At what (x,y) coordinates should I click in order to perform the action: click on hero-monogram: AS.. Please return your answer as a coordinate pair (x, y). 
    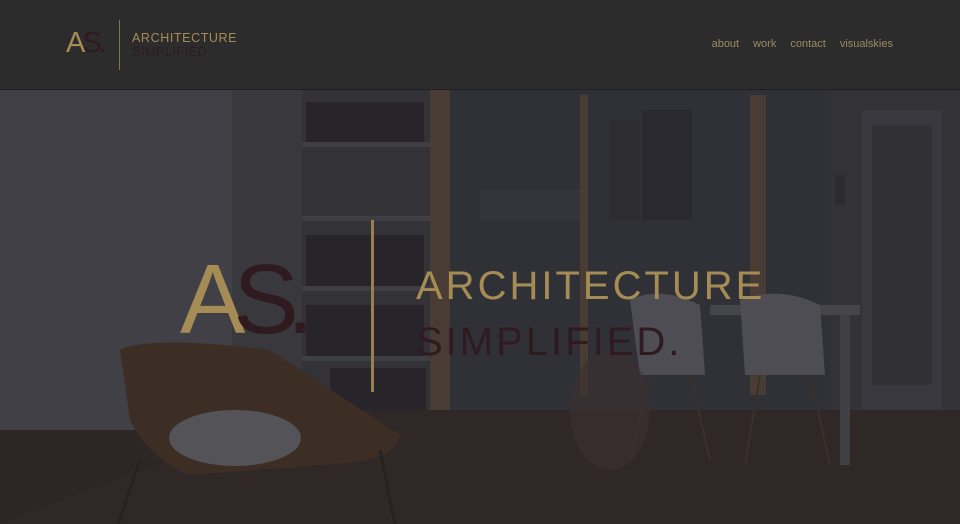
    Looking at the image, I should click on (247, 299).